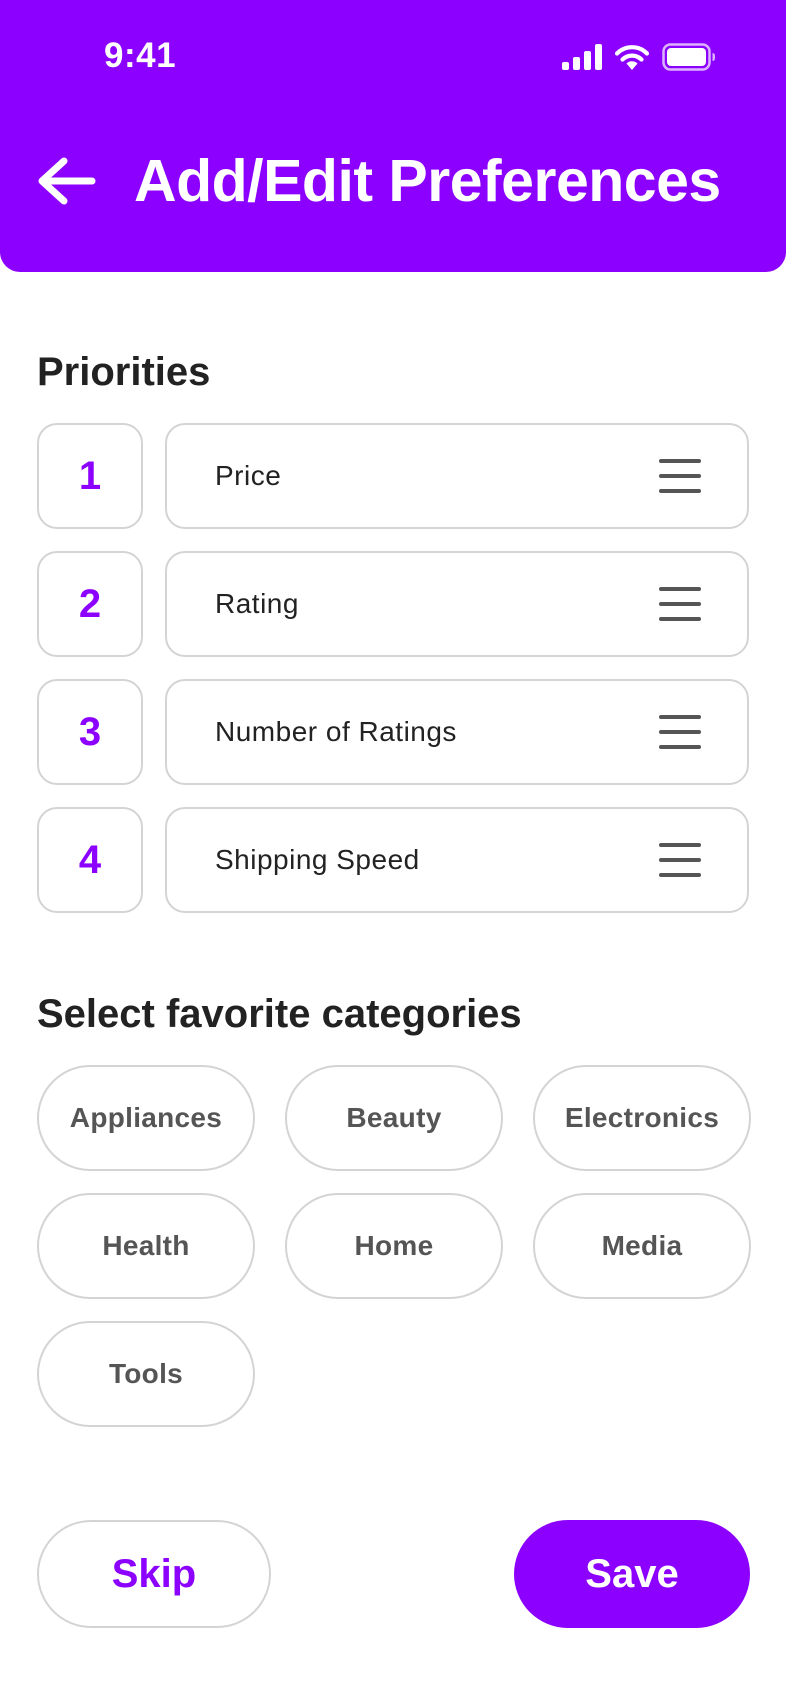  What do you see at coordinates (140, 55) in the screenshot?
I see `status-time: 9:41` at bounding box center [140, 55].